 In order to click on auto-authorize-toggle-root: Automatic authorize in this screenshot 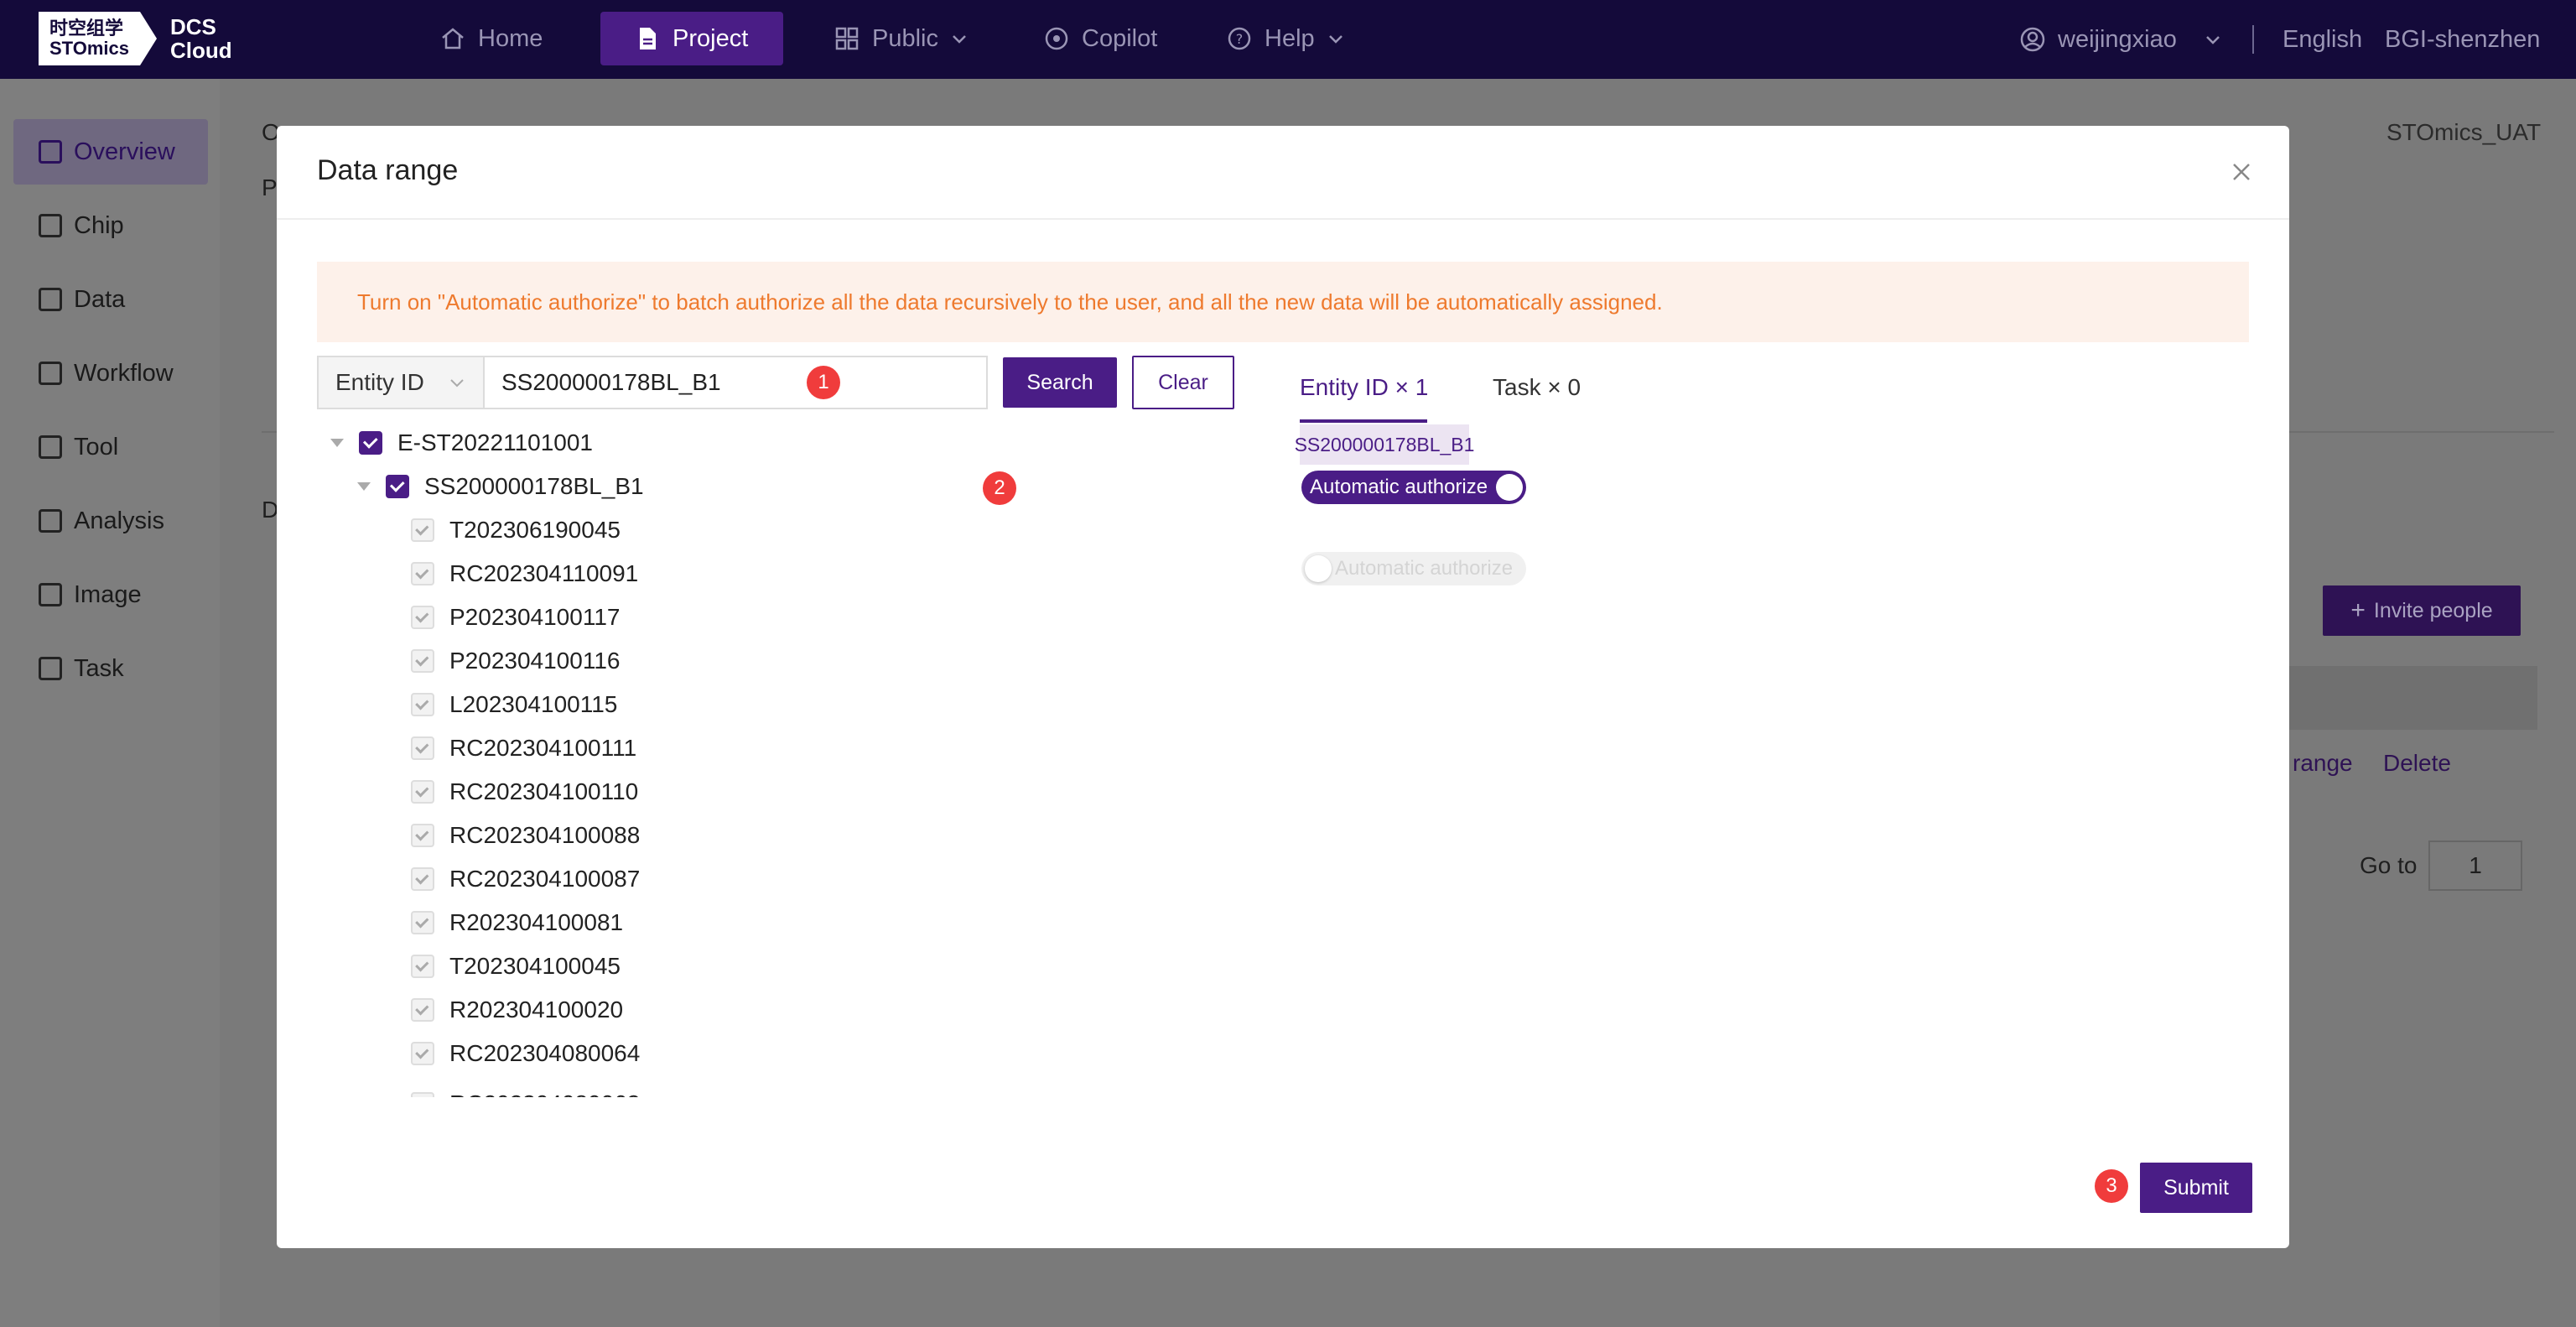, I will do `click(1413, 568)`.